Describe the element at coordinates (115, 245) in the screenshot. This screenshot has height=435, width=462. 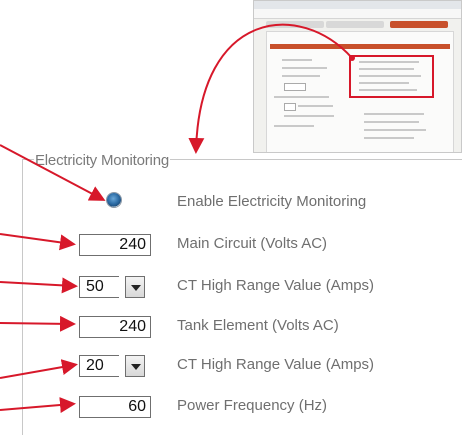
I see `main-circuit-volts-input: 240` at that location.